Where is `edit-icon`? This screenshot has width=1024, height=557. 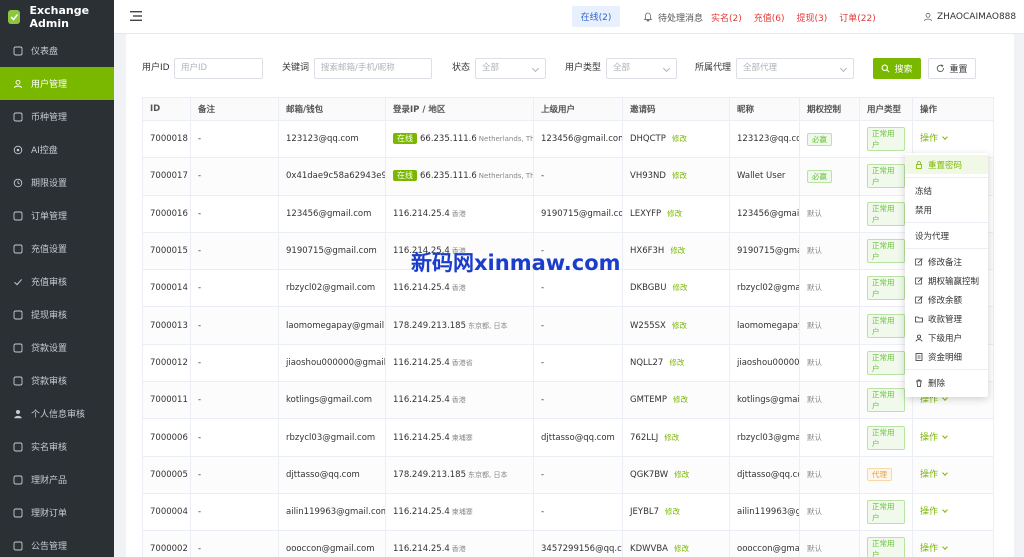
edit-icon is located at coordinates (921, 261).